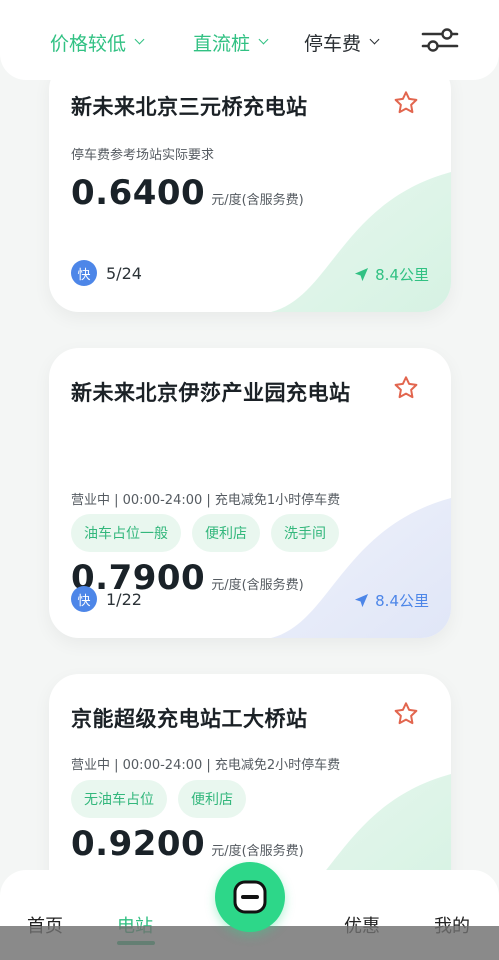  What do you see at coordinates (119, 799) in the screenshot?
I see `tag: 无油车占位` at bounding box center [119, 799].